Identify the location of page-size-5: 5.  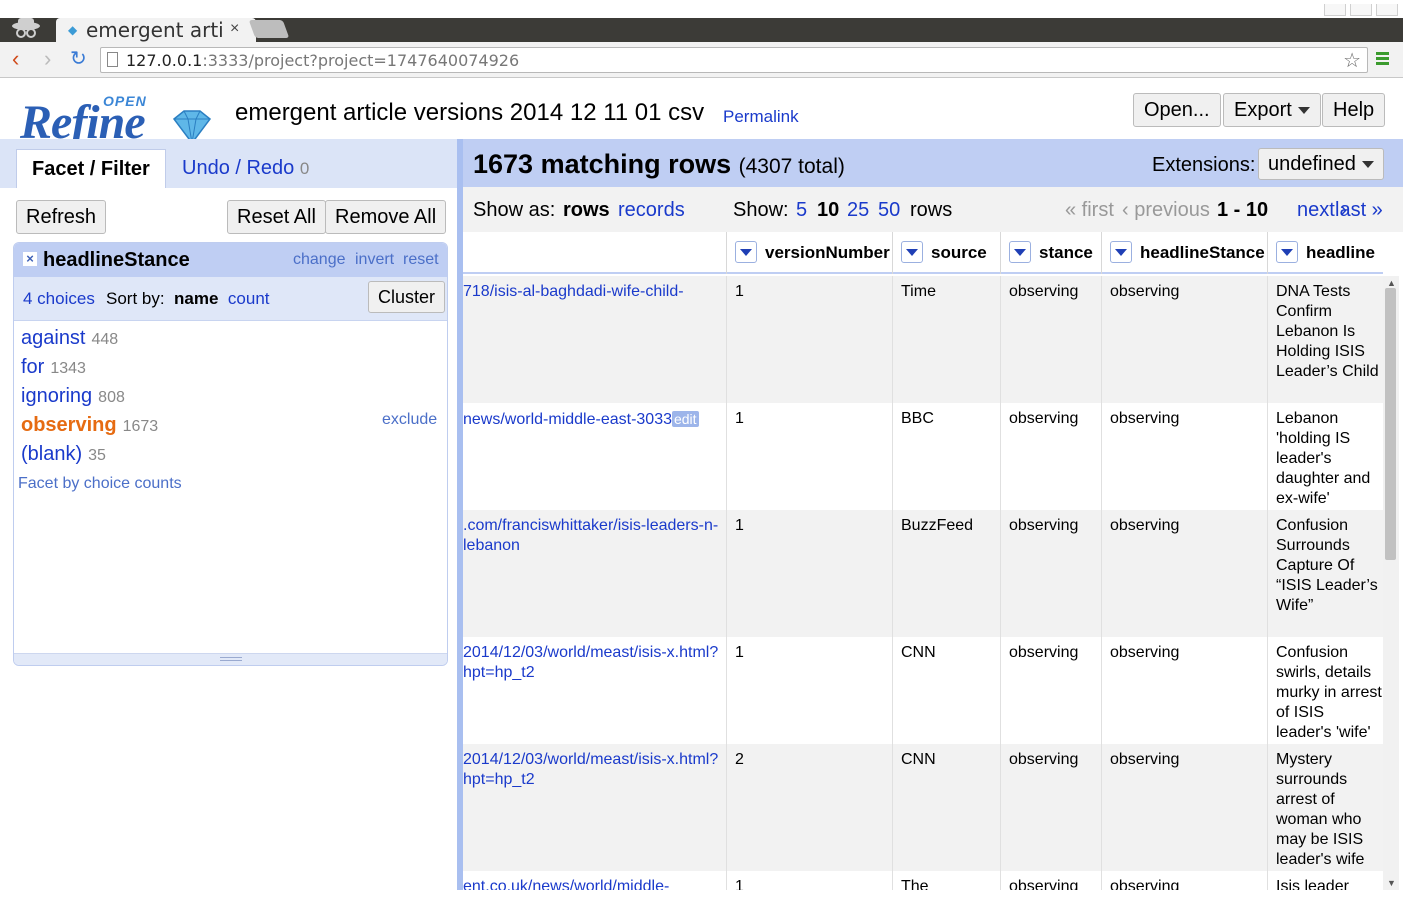
(801, 210).